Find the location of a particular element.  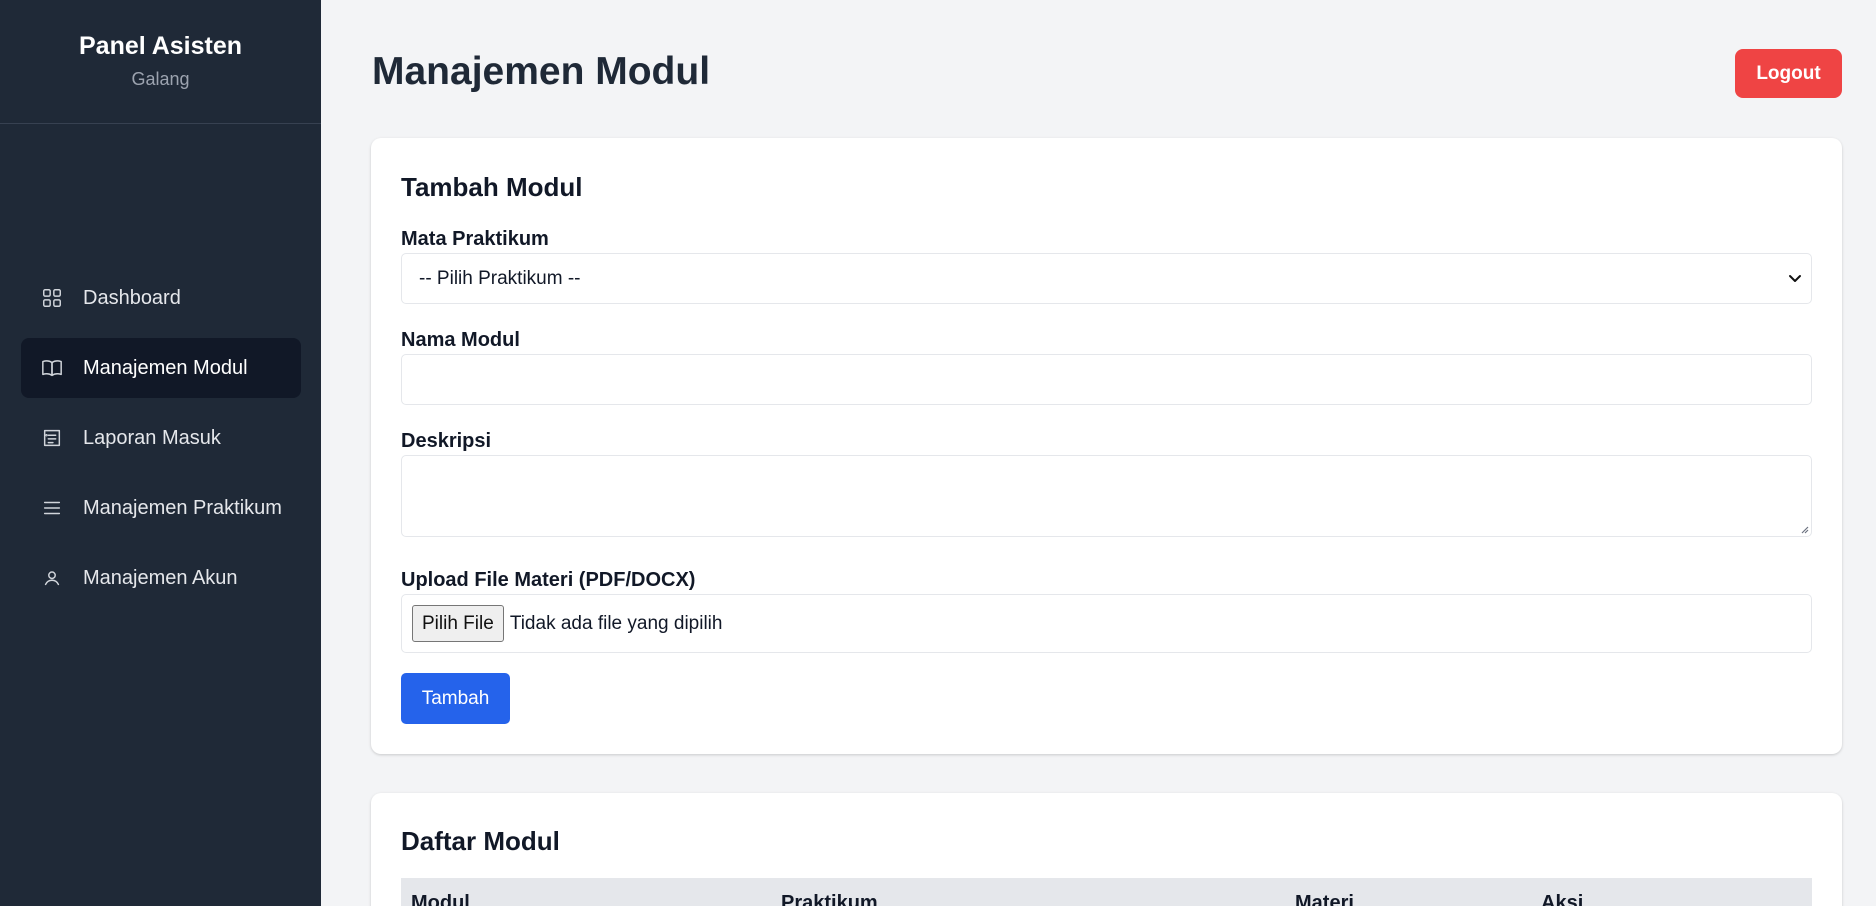

module-list-card: Daftar Modul Modul Praktikum Materi Aksi is located at coordinates (1106, 849).